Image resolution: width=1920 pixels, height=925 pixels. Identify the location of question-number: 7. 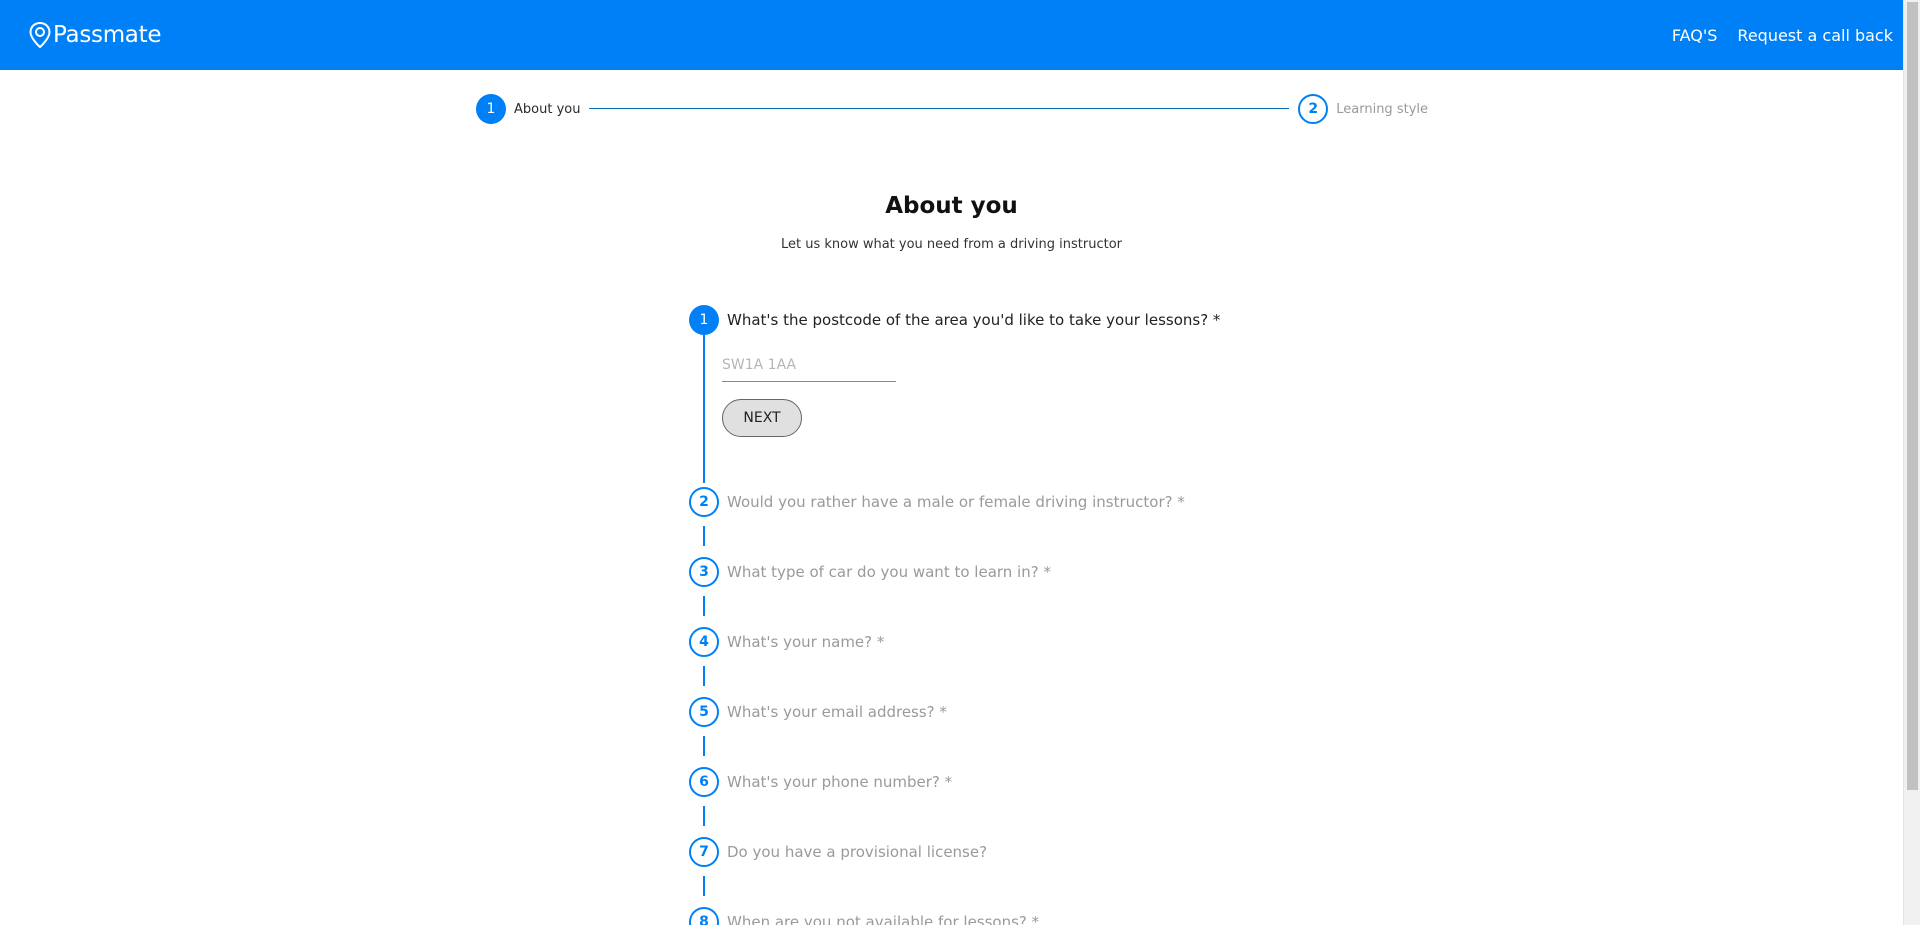
(704, 852).